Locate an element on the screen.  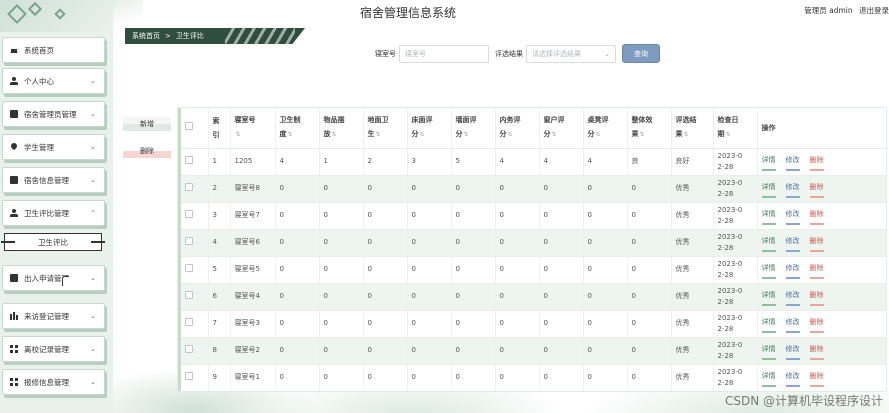
date-line: 2-28 is located at coordinates (725, 274).